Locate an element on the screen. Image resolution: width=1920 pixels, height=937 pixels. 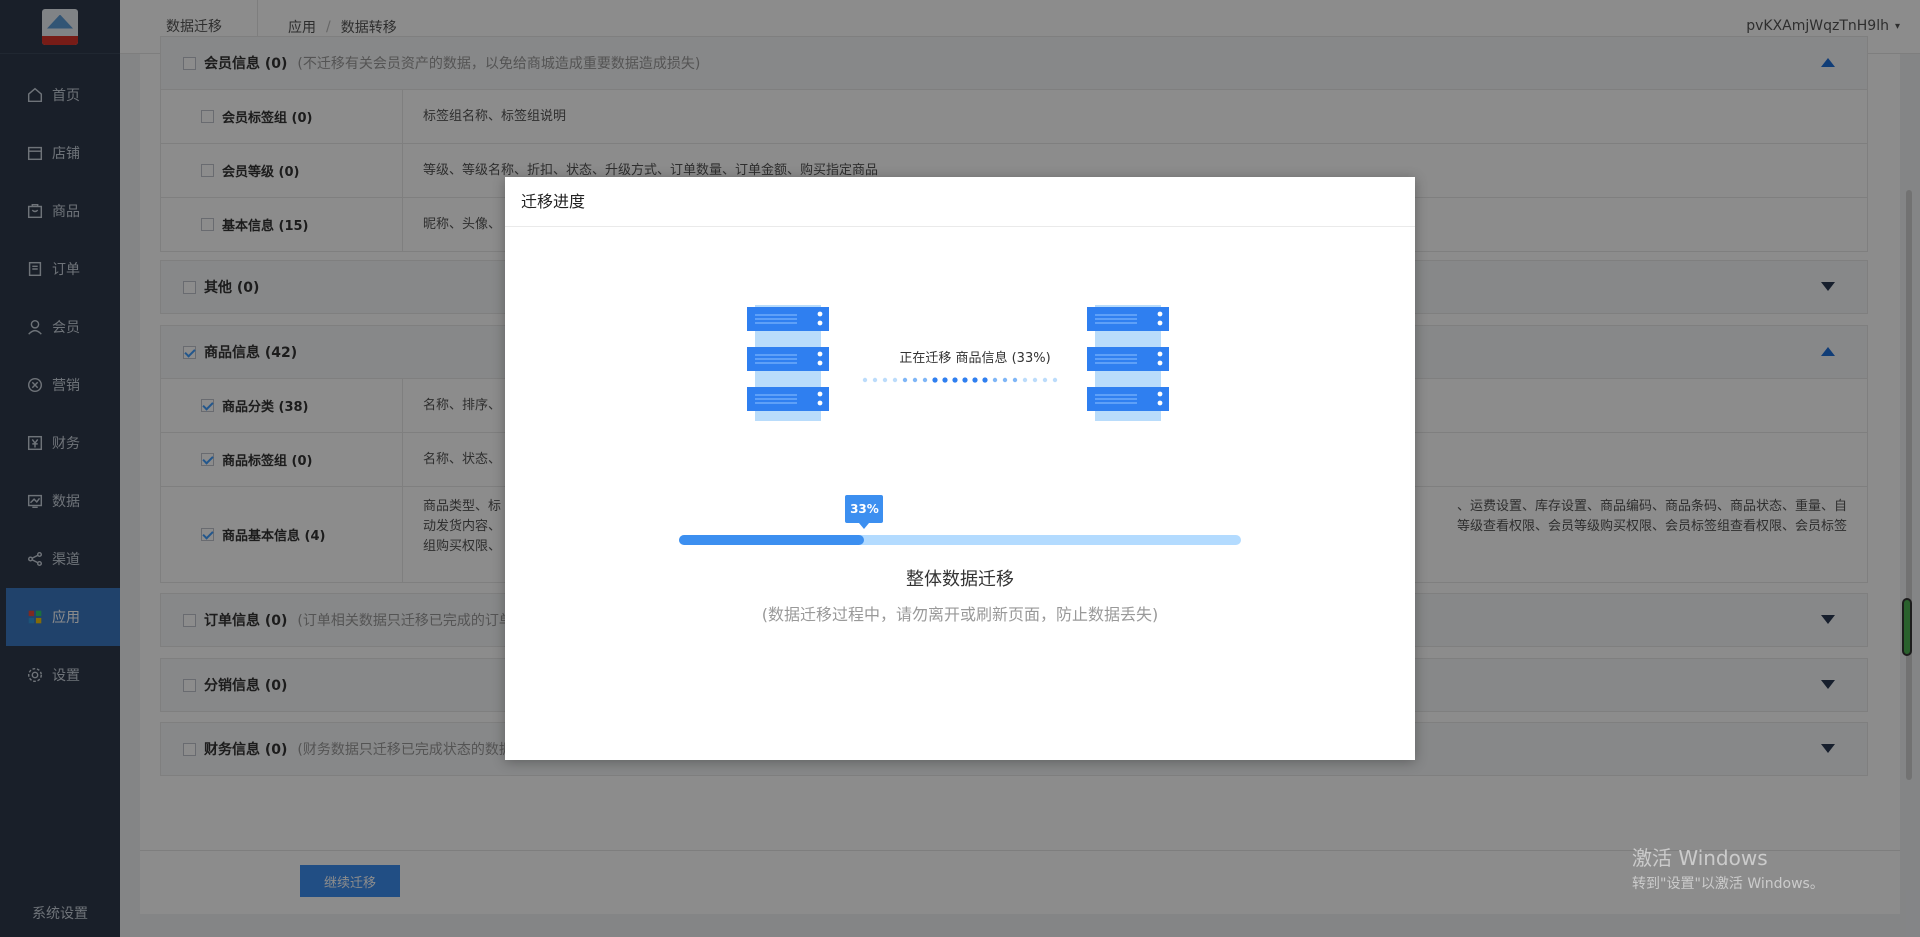
progress-bar-fill is located at coordinates (772, 540).